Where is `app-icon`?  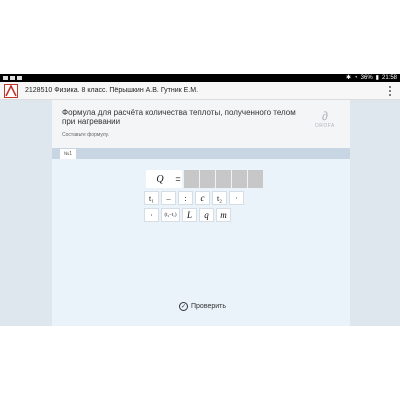 app-icon is located at coordinates (12, 78).